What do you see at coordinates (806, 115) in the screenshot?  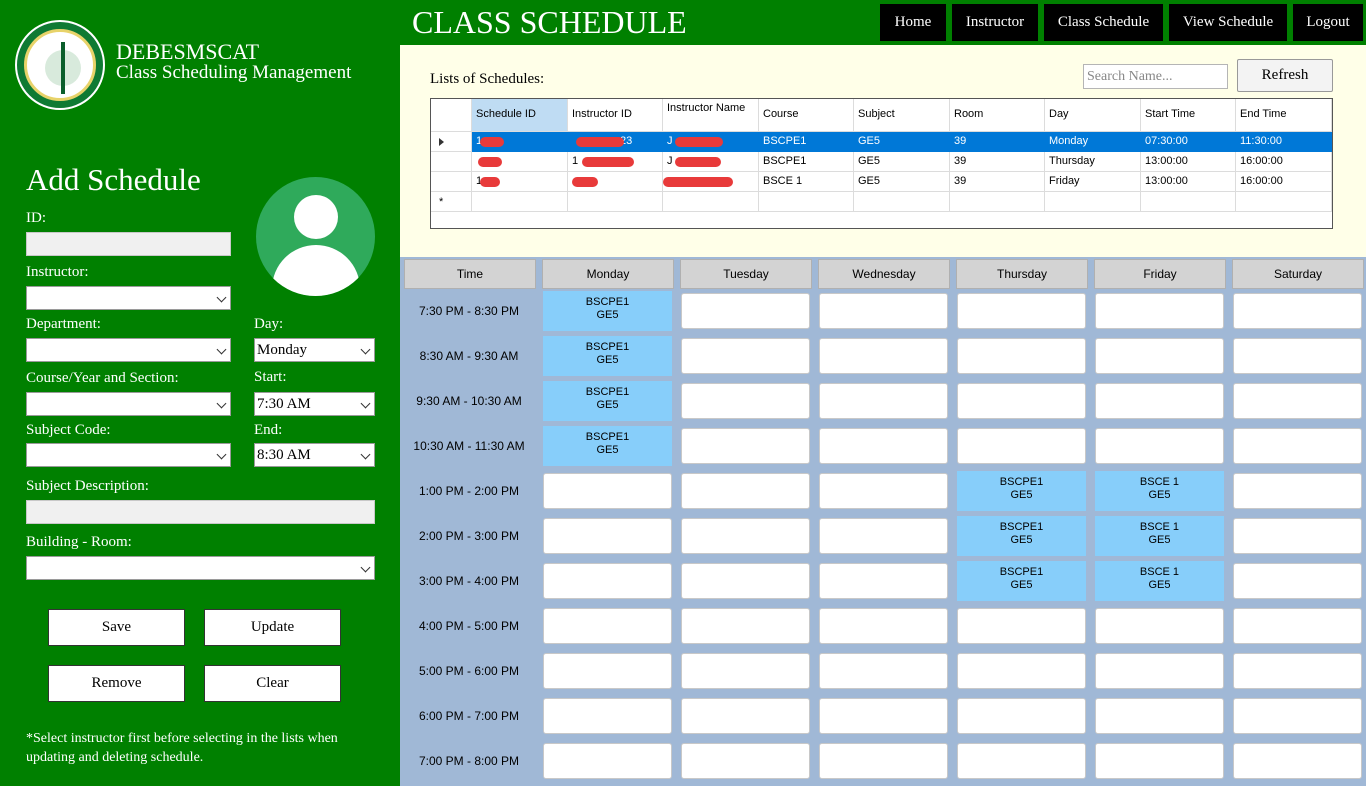 I see `column-header-course: Course` at bounding box center [806, 115].